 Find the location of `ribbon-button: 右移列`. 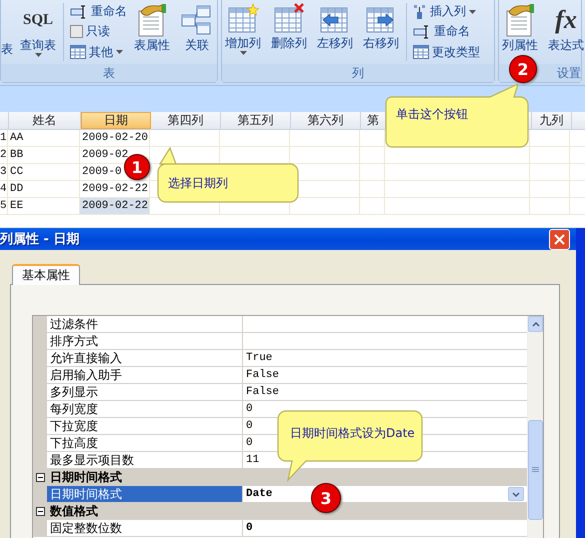

ribbon-button: 右移列 is located at coordinates (381, 27).